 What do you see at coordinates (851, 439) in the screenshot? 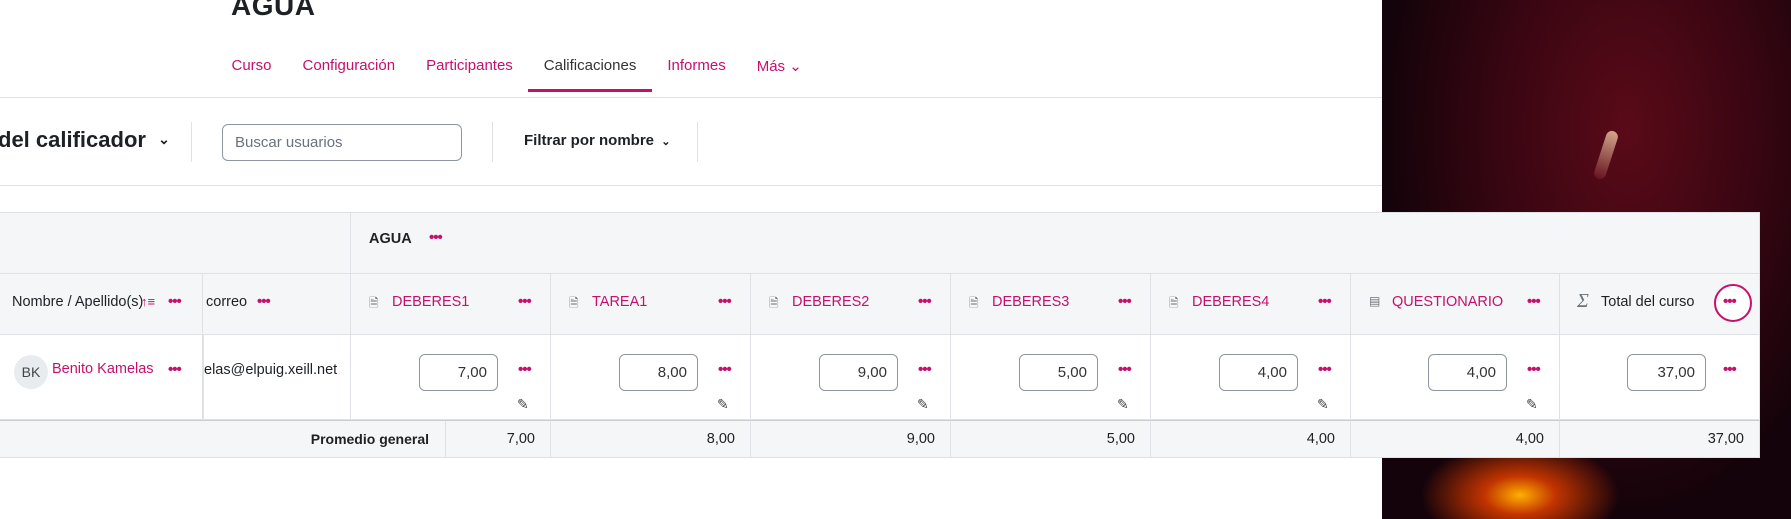
I see `average-cell: 9,00` at bounding box center [851, 439].